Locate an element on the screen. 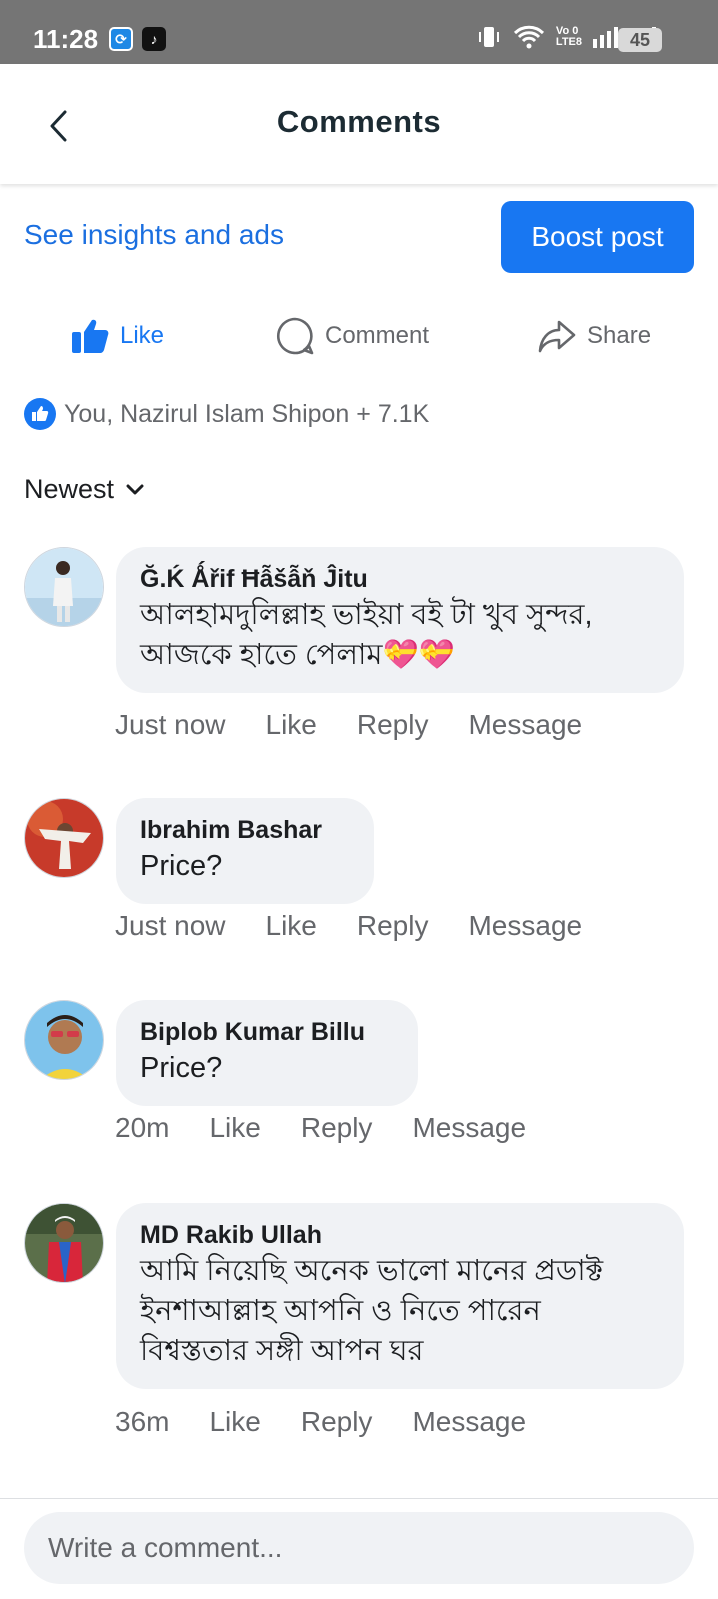  like-reaction-icon is located at coordinates (40, 414).